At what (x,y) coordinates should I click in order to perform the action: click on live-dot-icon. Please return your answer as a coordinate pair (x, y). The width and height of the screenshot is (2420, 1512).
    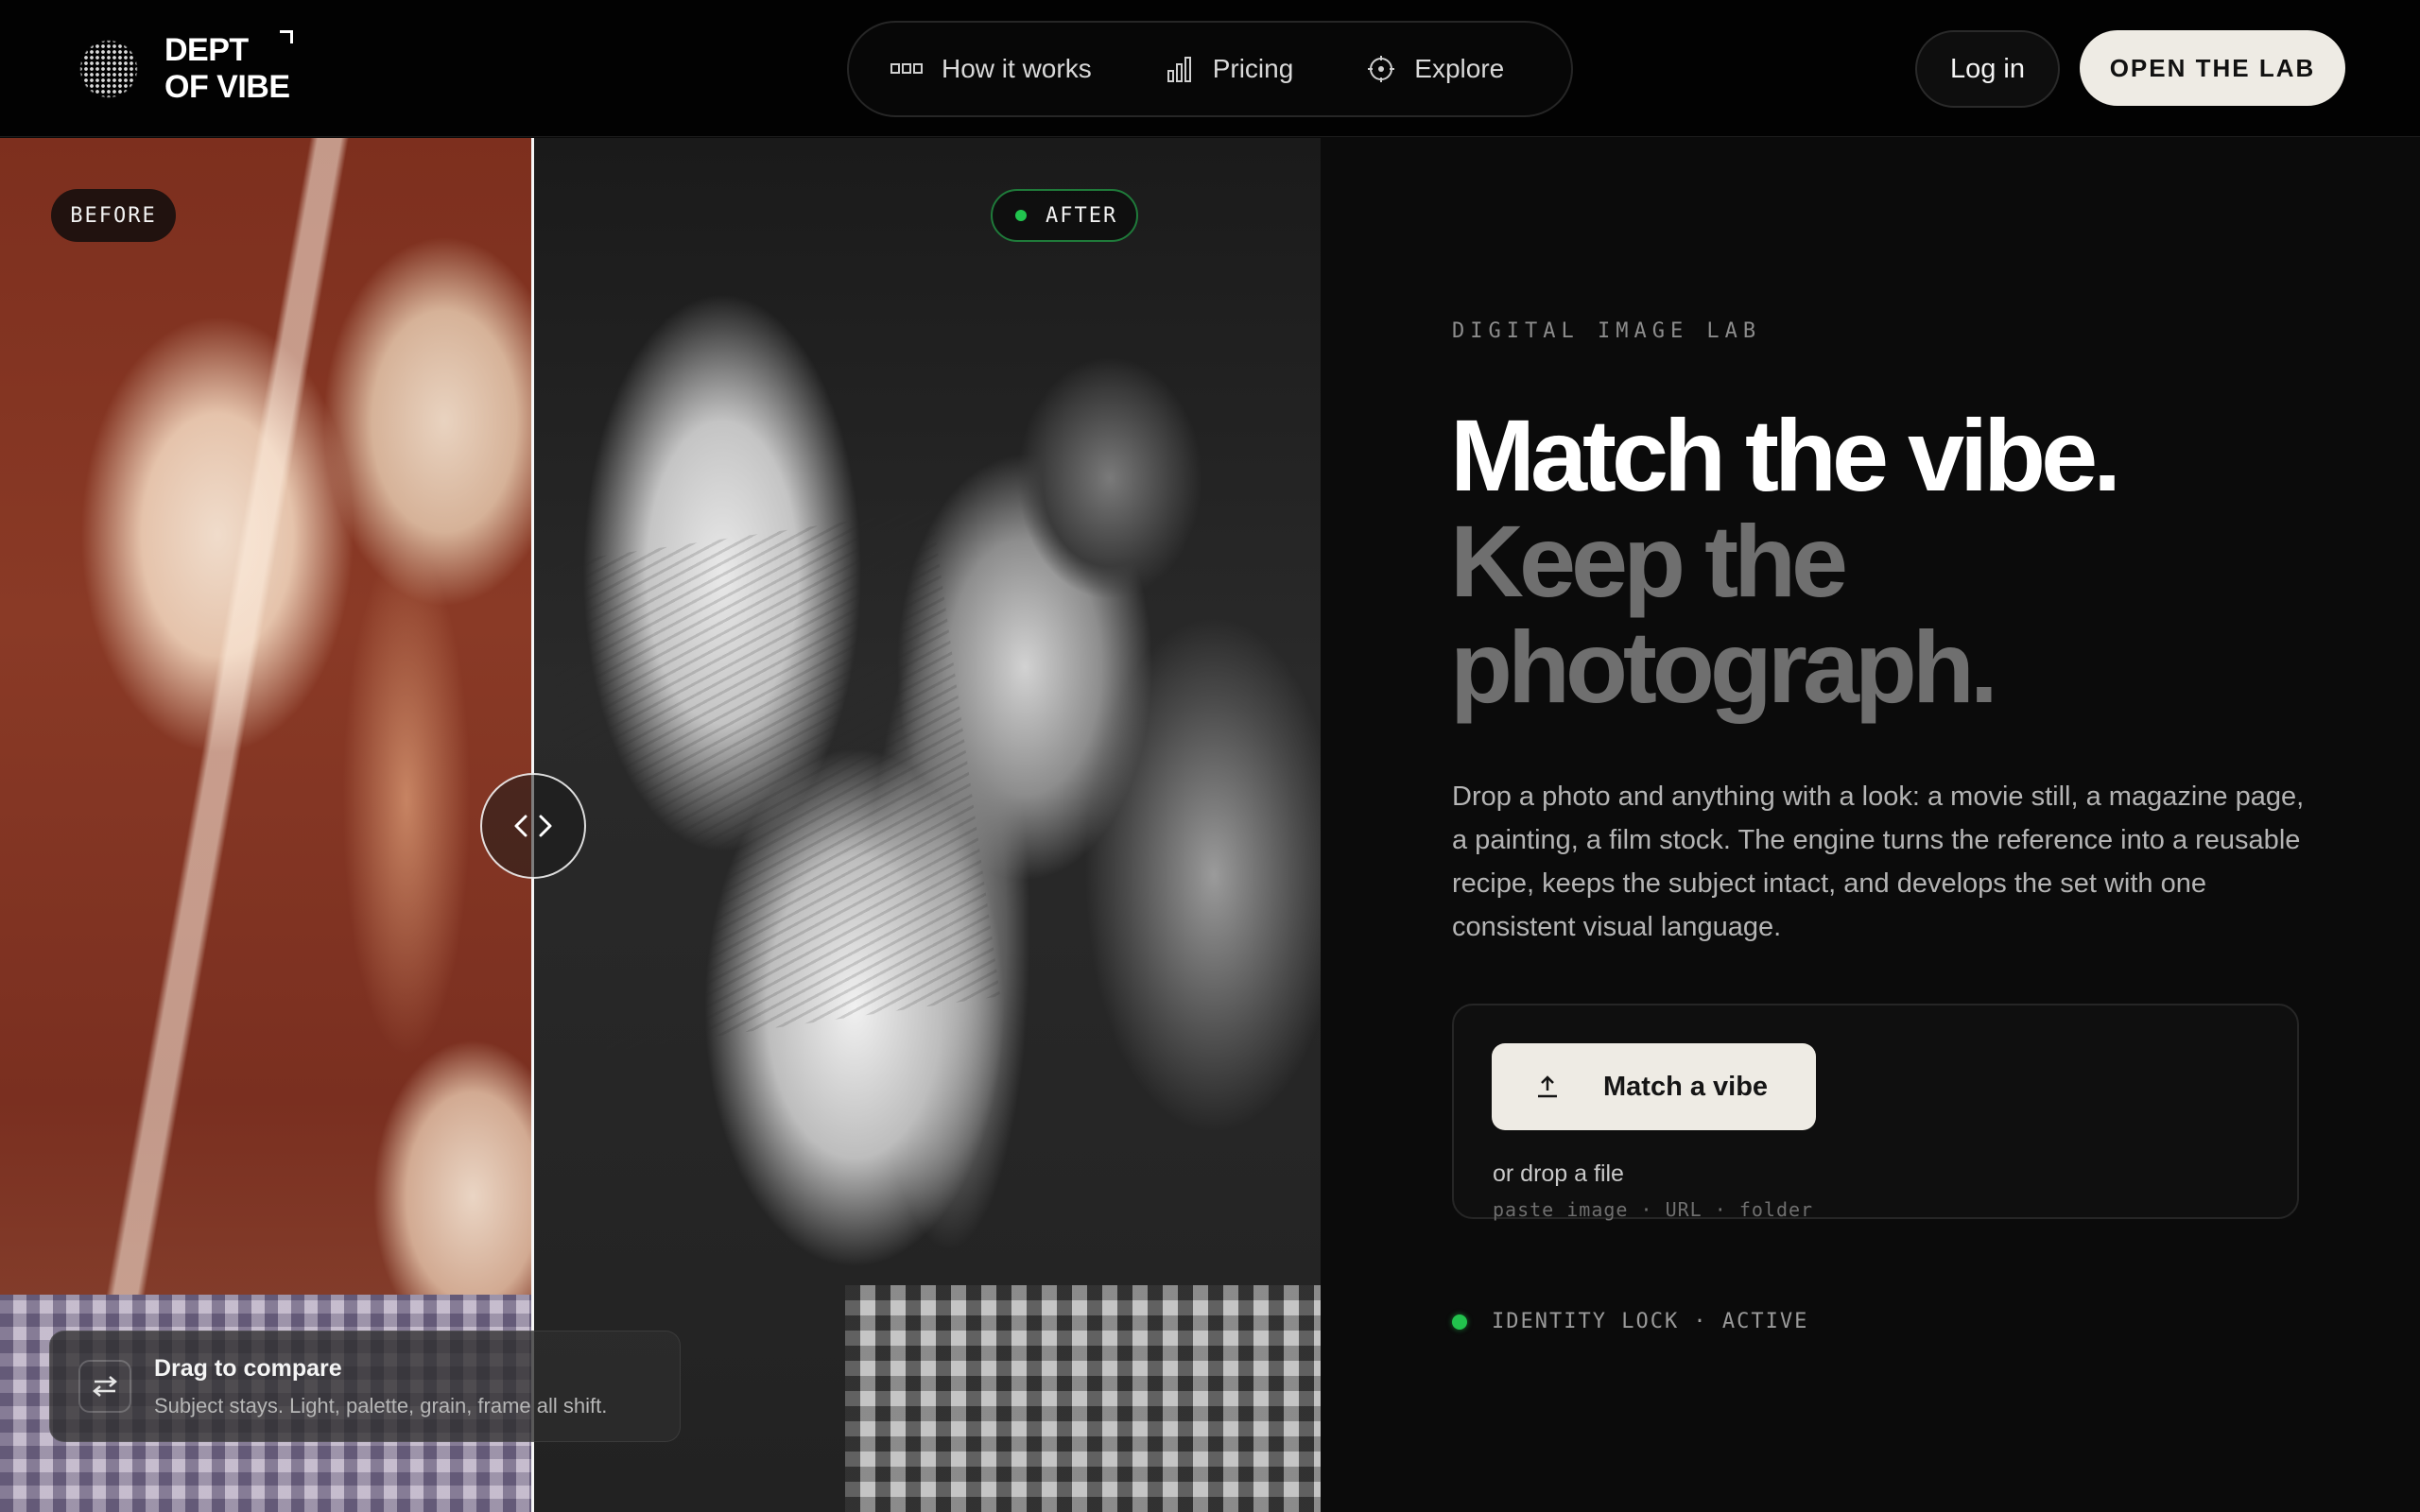
    Looking at the image, I should click on (1021, 215).